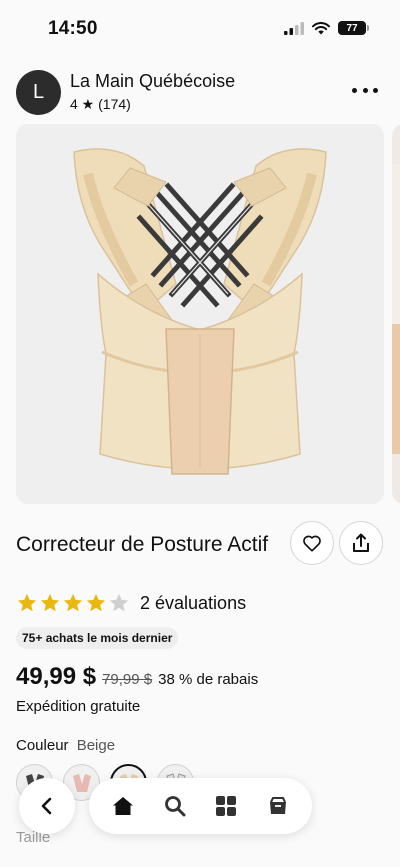  What do you see at coordinates (200, 93) in the screenshot?
I see `shop-header: L La Main Québécoise 4 ★ (174)` at bounding box center [200, 93].